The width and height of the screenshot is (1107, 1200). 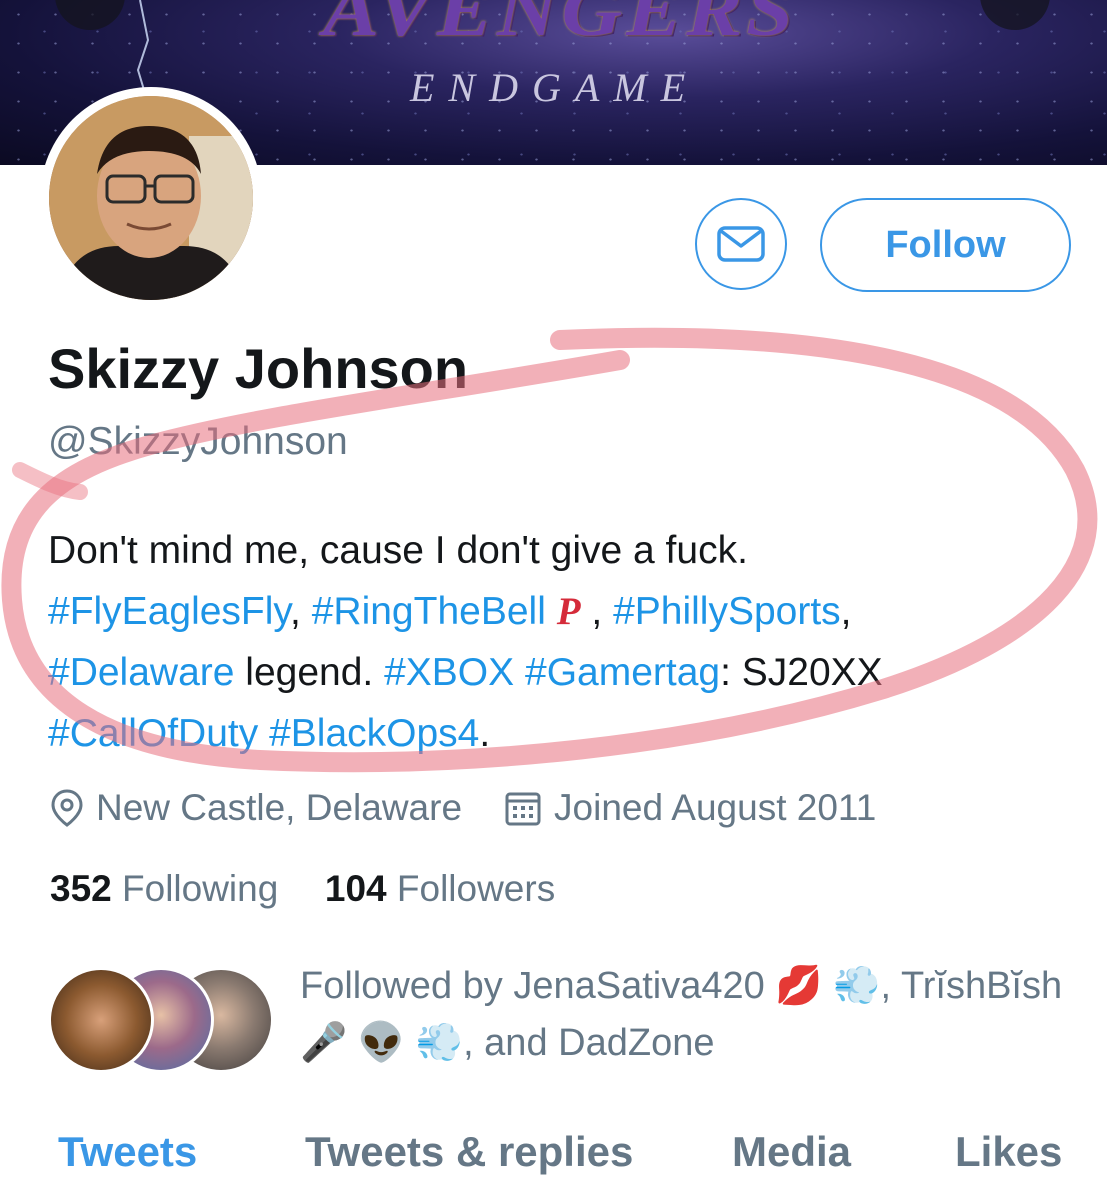 What do you see at coordinates (161, 1020) in the screenshot?
I see `mutual-followers-avatars` at bounding box center [161, 1020].